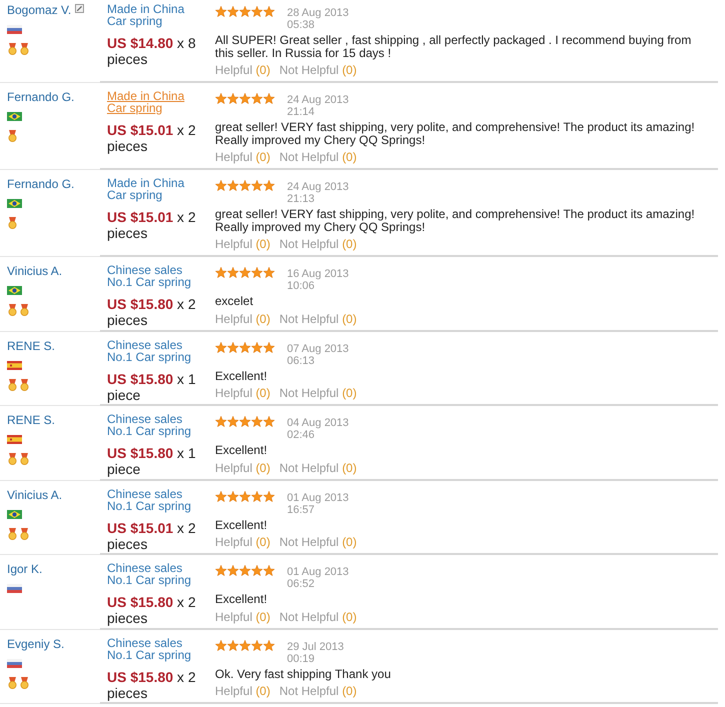 The width and height of the screenshot is (725, 707). Describe the element at coordinates (455, 220) in the screenshot. I see `review-text: great seller! VERY fast shipping, very polite, and comprehensive! The product its amazing! Really improved my Chery QQ Springs!` at that location.